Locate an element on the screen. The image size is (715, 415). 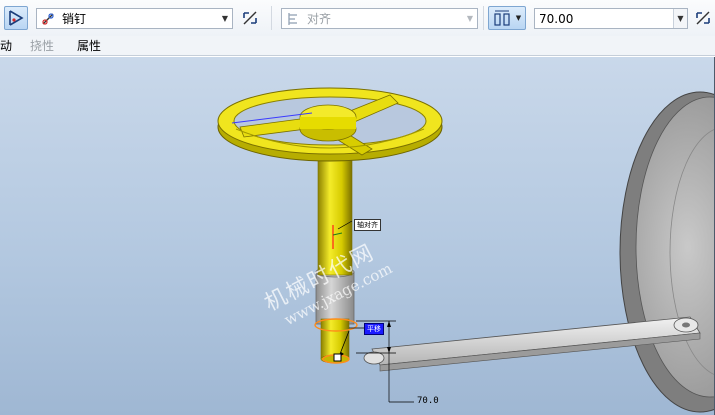
constraint-select: 对齐 ▼ is located at coordinates (379, 18).